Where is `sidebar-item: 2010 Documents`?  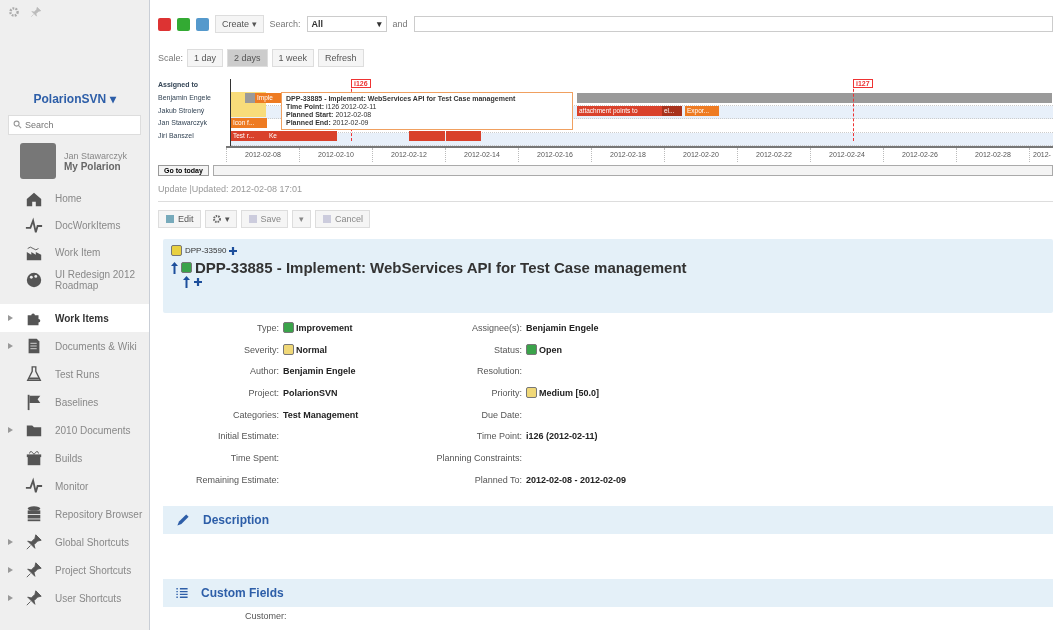 sidebar-item: 2010 Documents is located at coordinates (74, 430).